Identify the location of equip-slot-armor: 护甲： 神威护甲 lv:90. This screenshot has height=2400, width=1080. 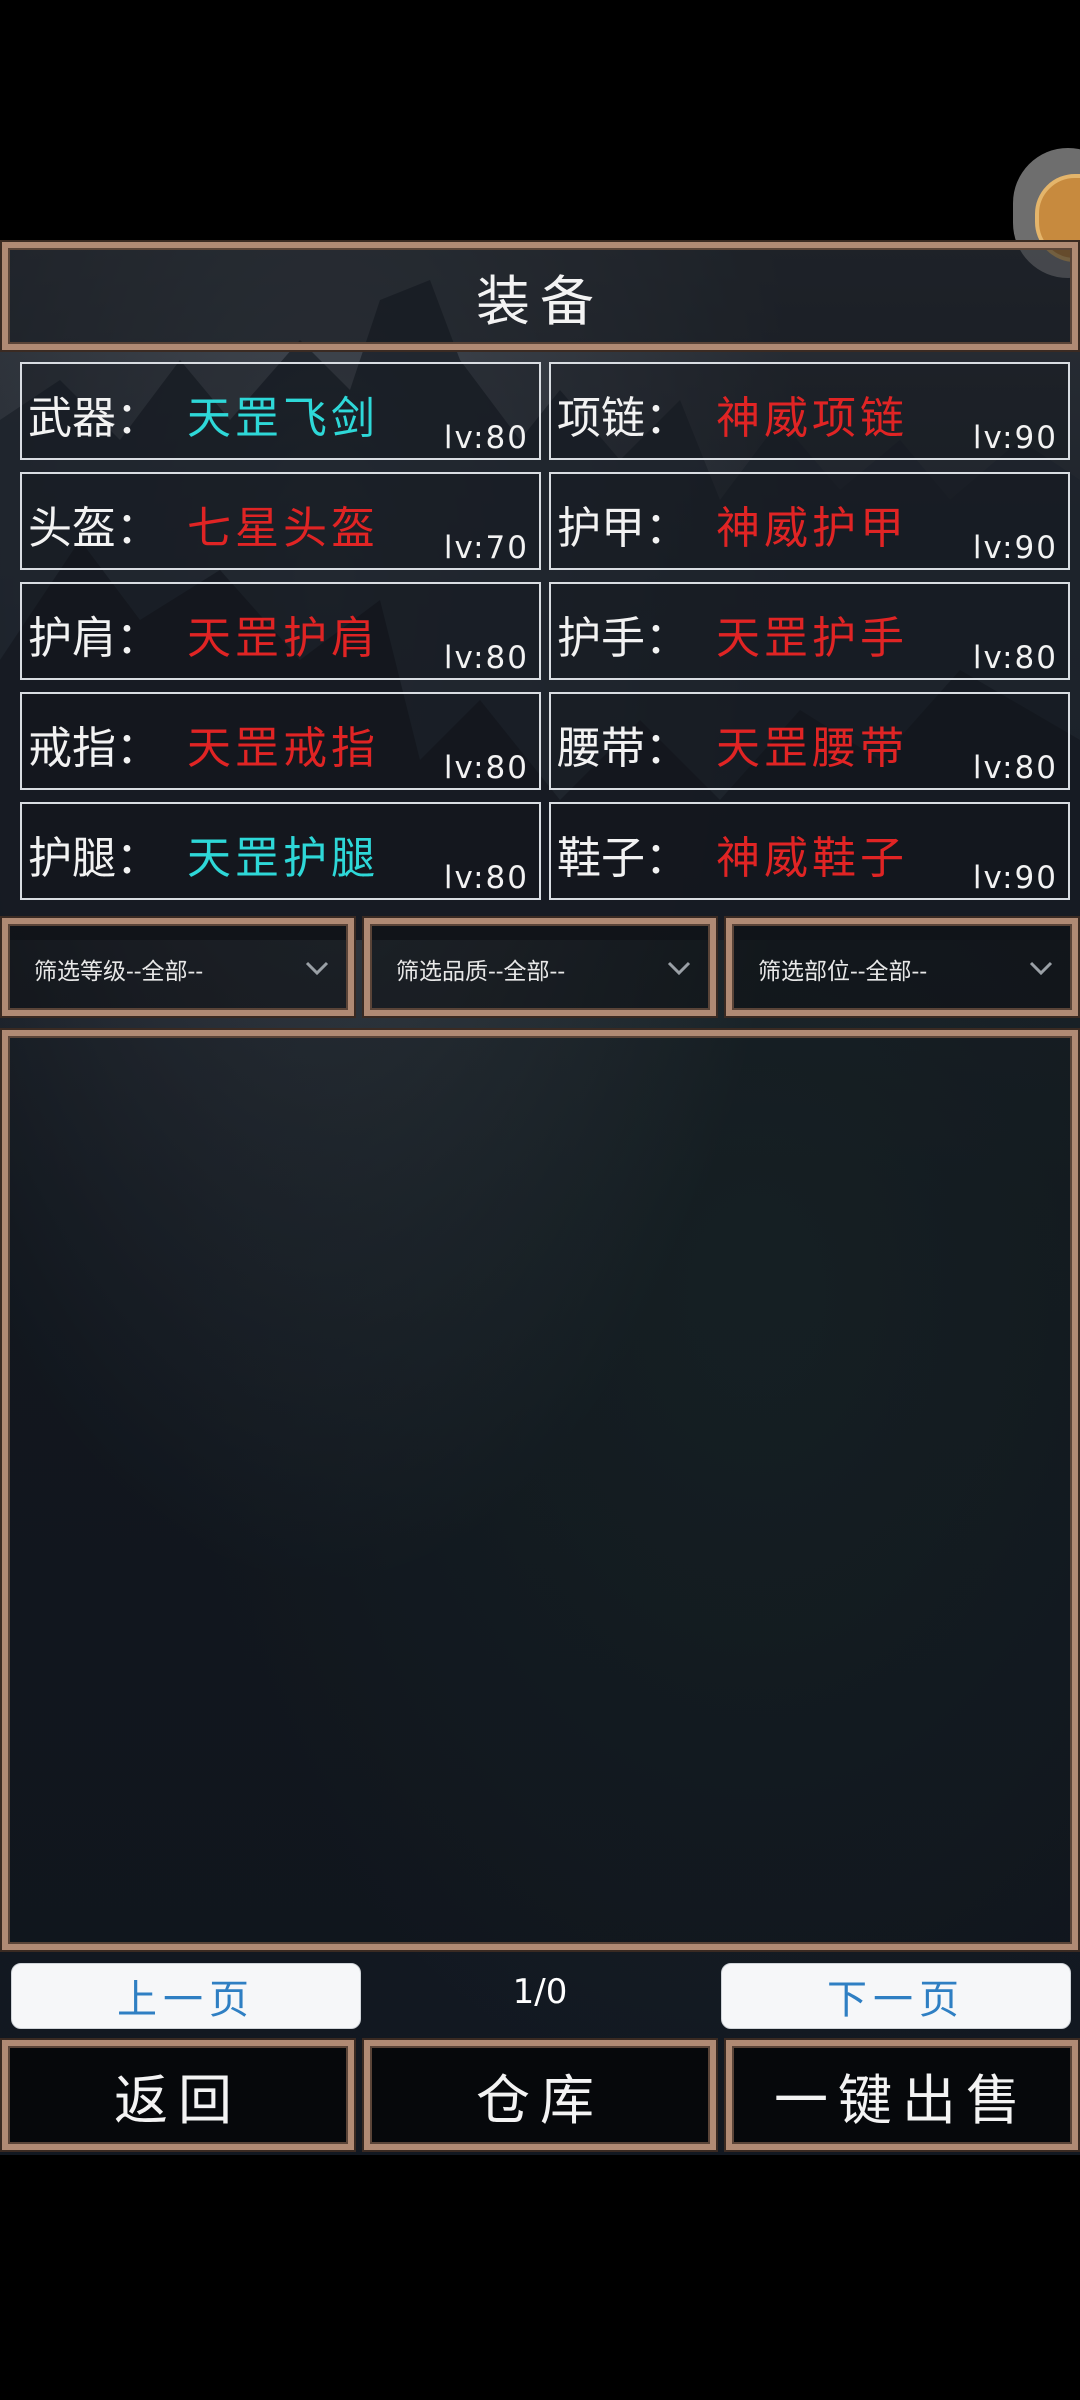
(809, 521).